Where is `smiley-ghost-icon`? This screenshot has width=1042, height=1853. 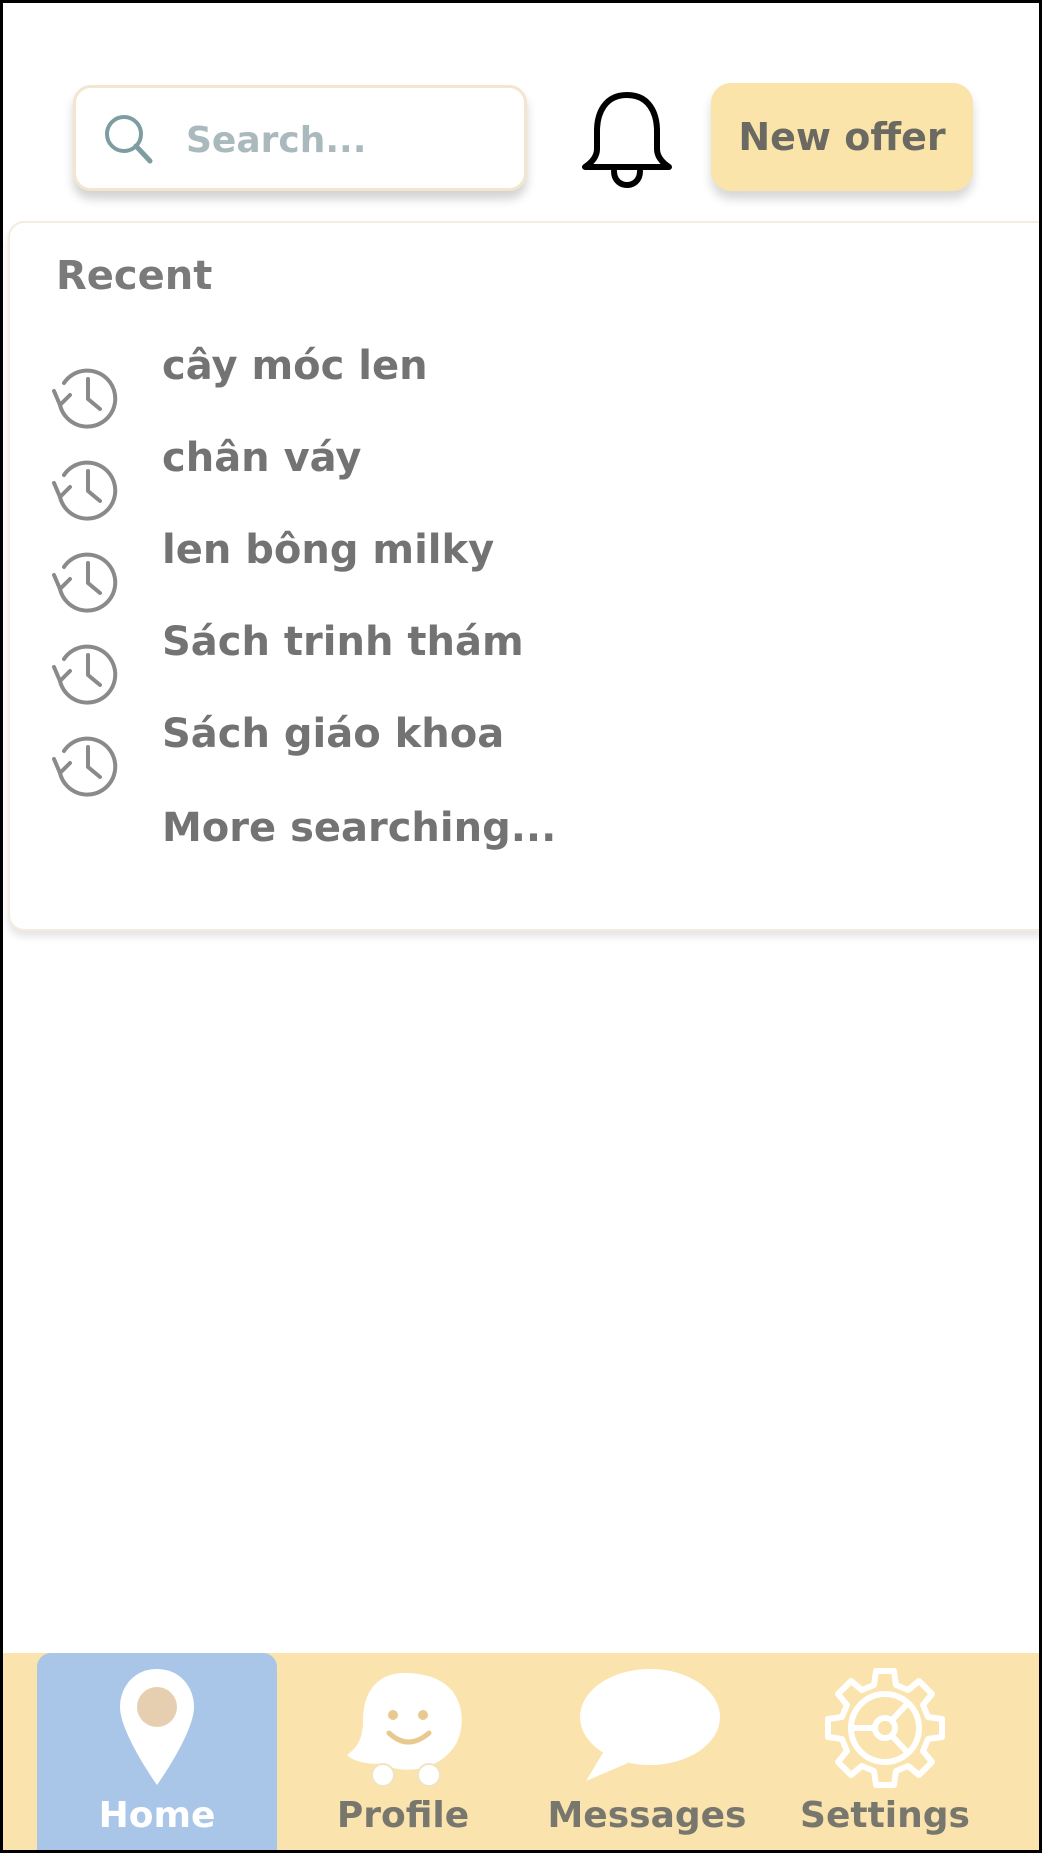
smiley-ghost-icon is located at coordinates (404, 1730).